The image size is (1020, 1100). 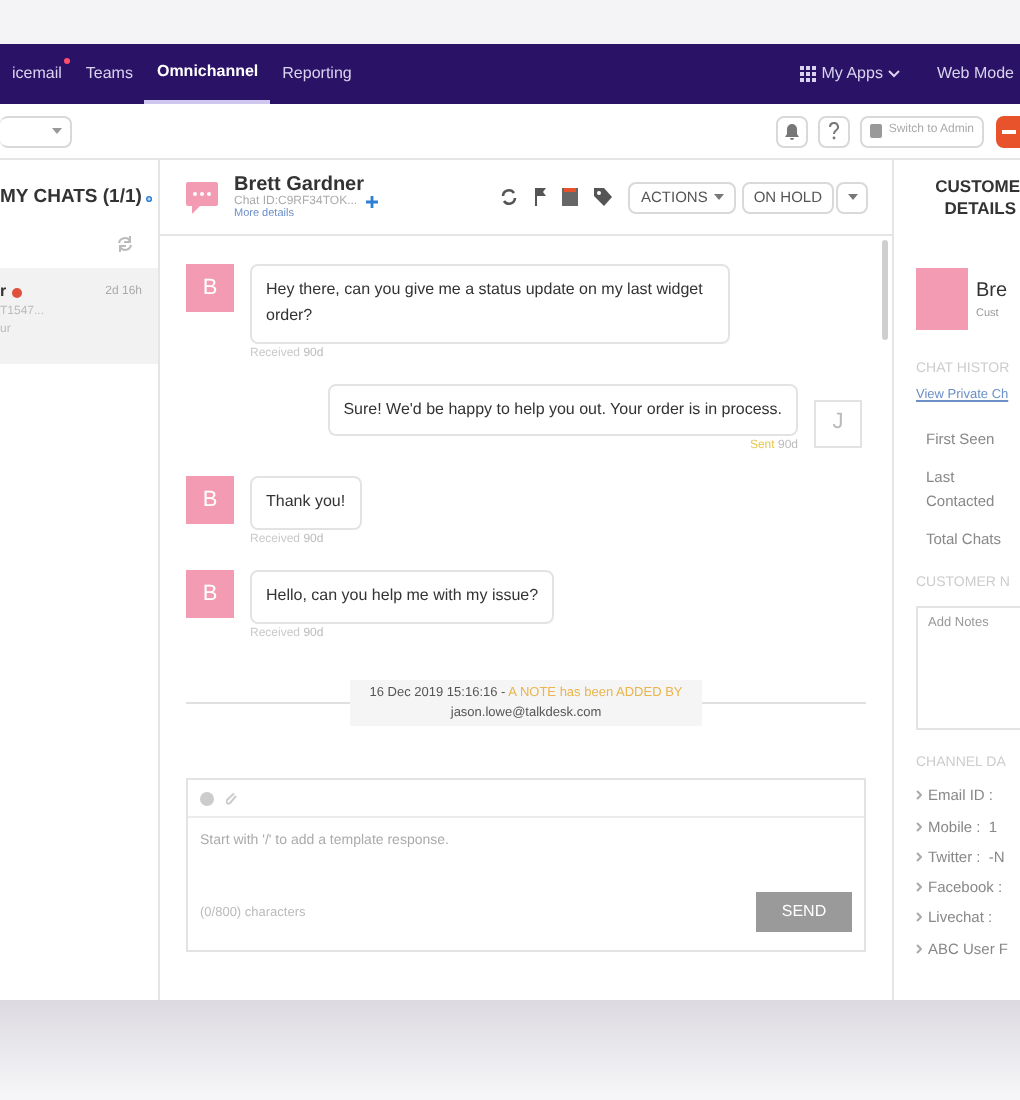 I want to click on select-field, so click(x=36, y=131).